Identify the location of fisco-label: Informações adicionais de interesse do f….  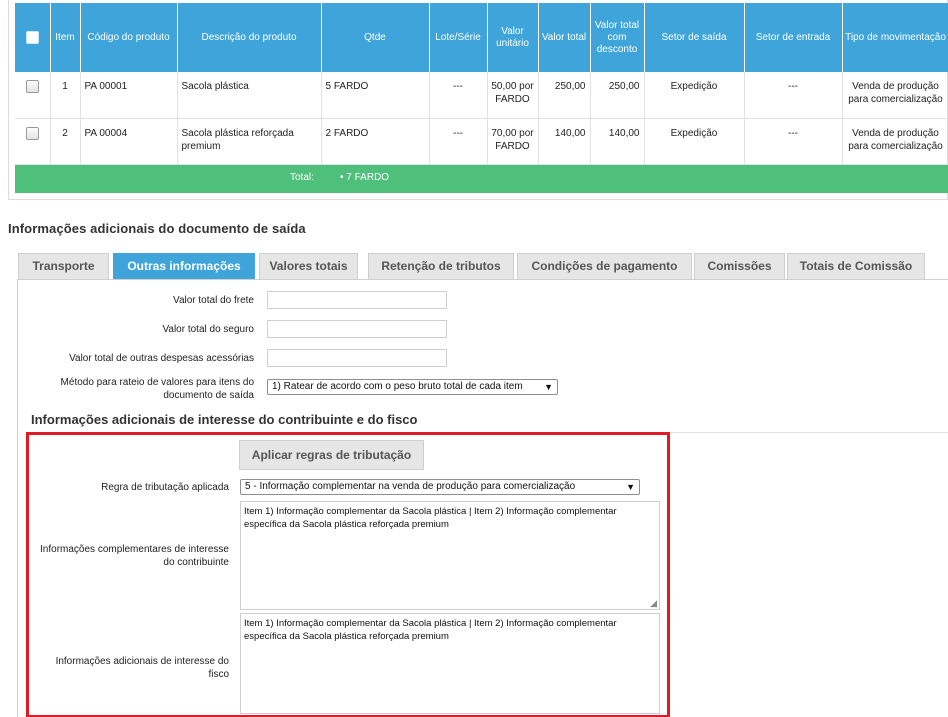
(142, 668).